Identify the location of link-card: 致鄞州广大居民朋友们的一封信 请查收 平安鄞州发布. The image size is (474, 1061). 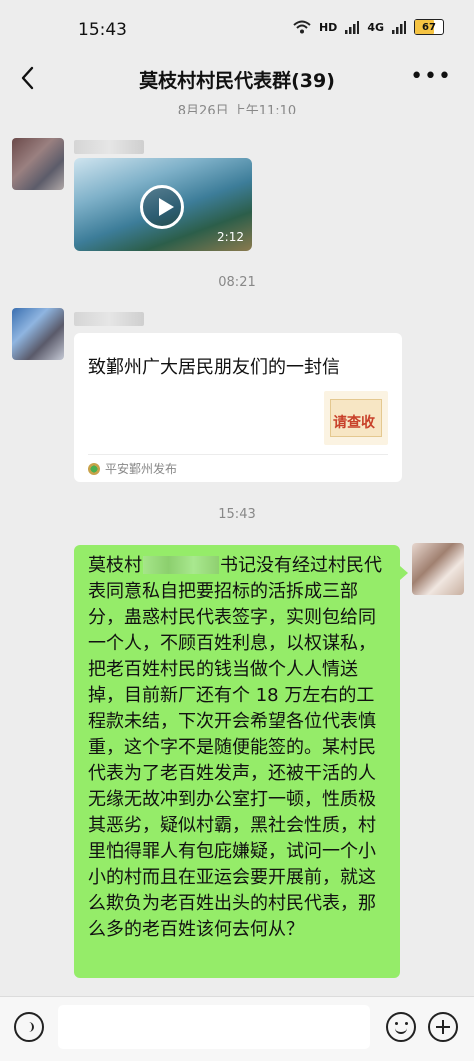
(238, 407).